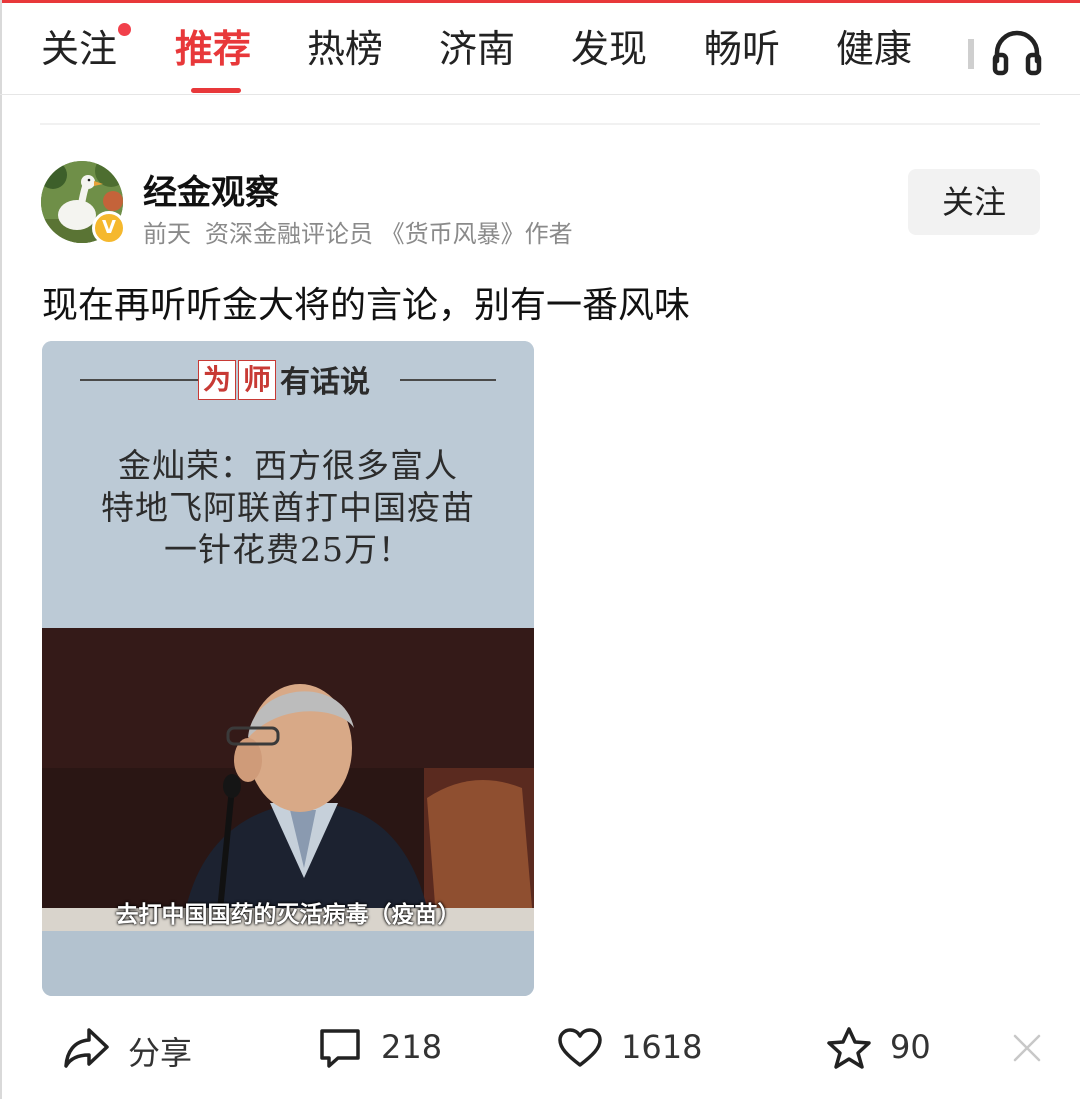  I want to click on tab-hot: 热榜, so click(345, 49).